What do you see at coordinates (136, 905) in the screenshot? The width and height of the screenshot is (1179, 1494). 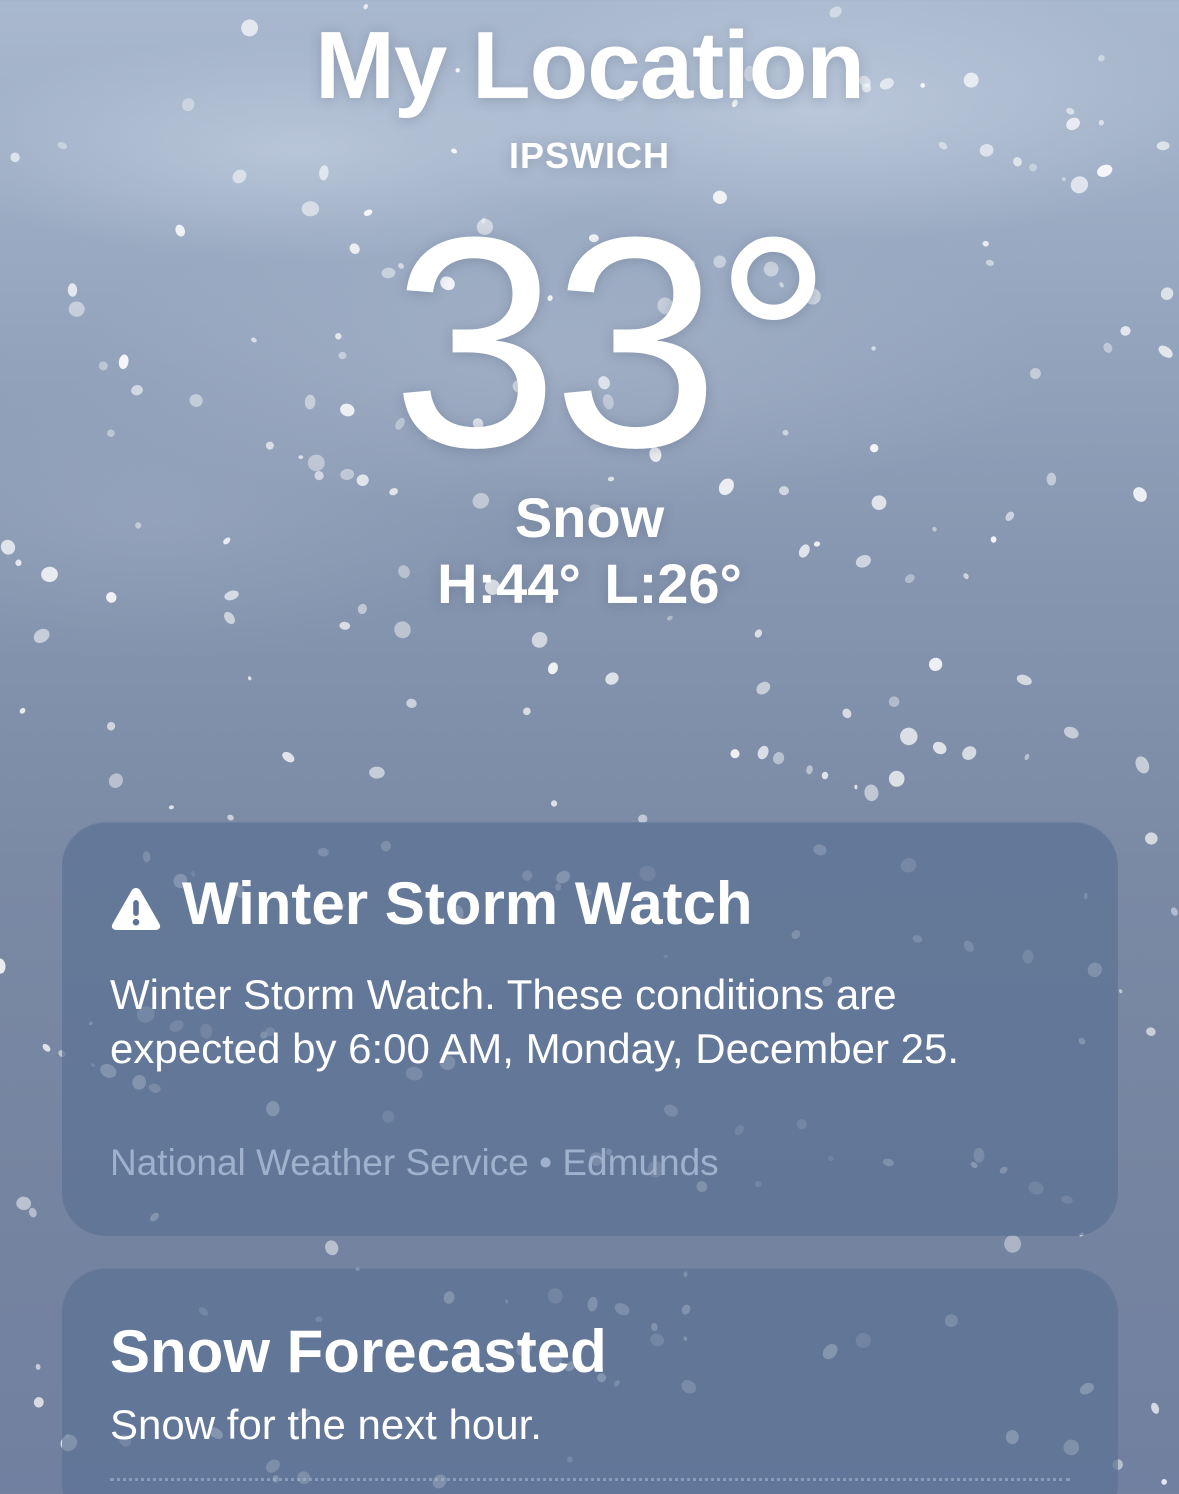 I see `warning-triangle-icon` at bounding box center [136, 905].